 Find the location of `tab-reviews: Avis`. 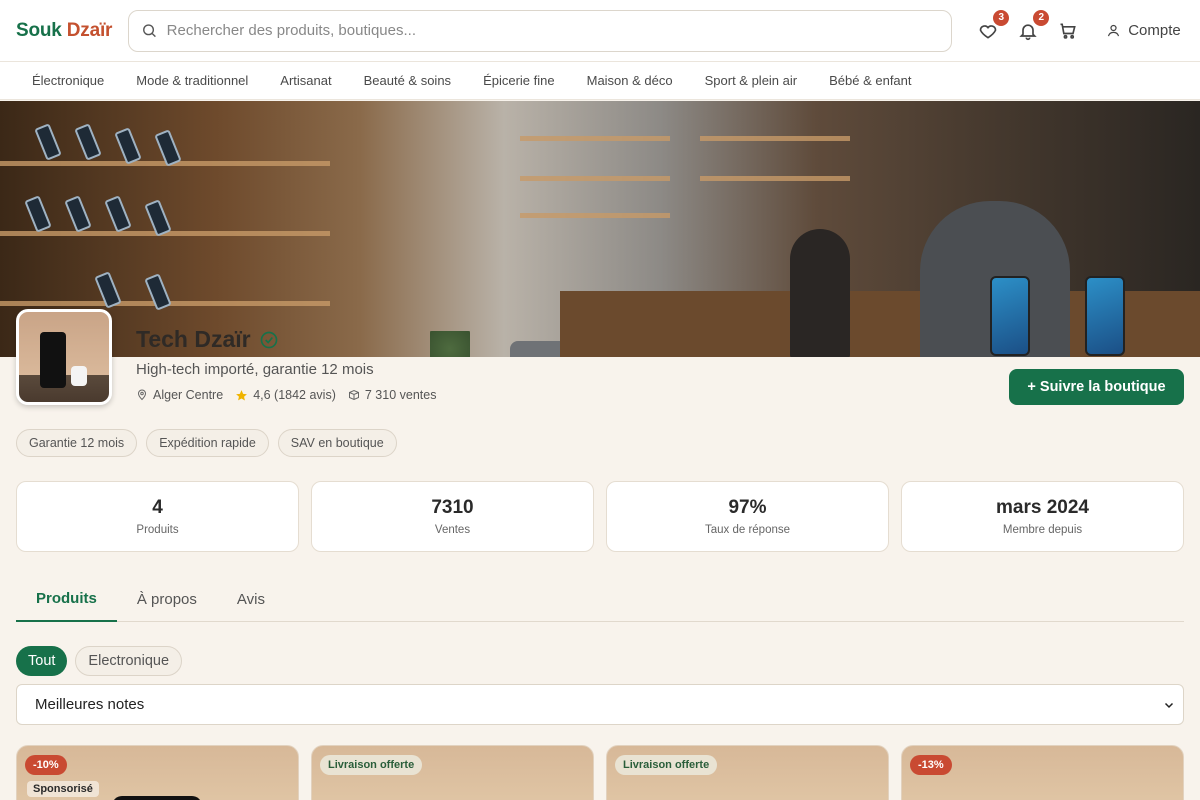

tab-reviews: Avis is located at coordinates (251, 599).